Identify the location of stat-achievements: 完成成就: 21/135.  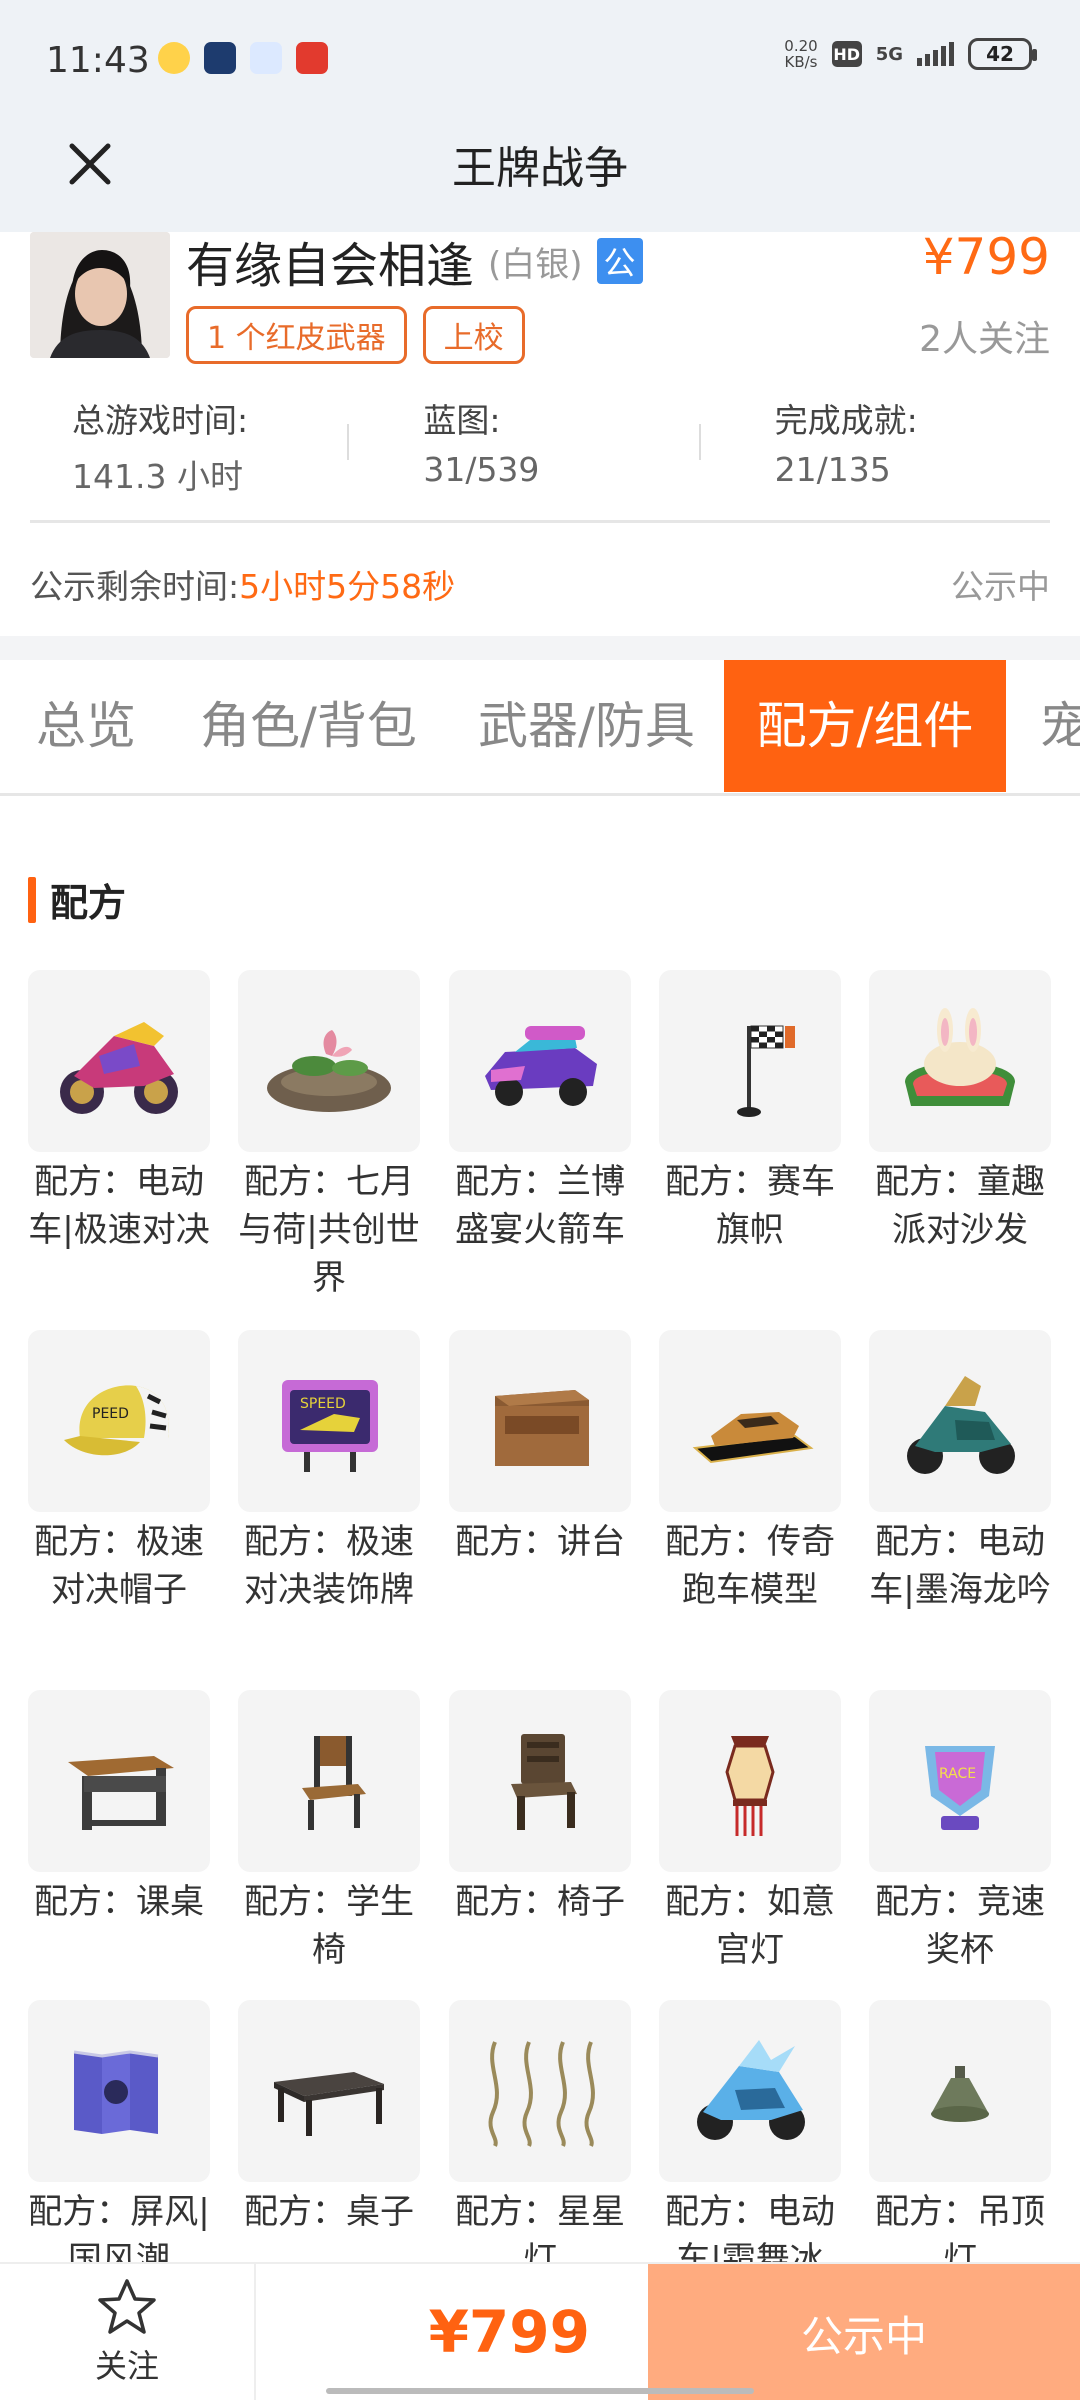
(874, 449).